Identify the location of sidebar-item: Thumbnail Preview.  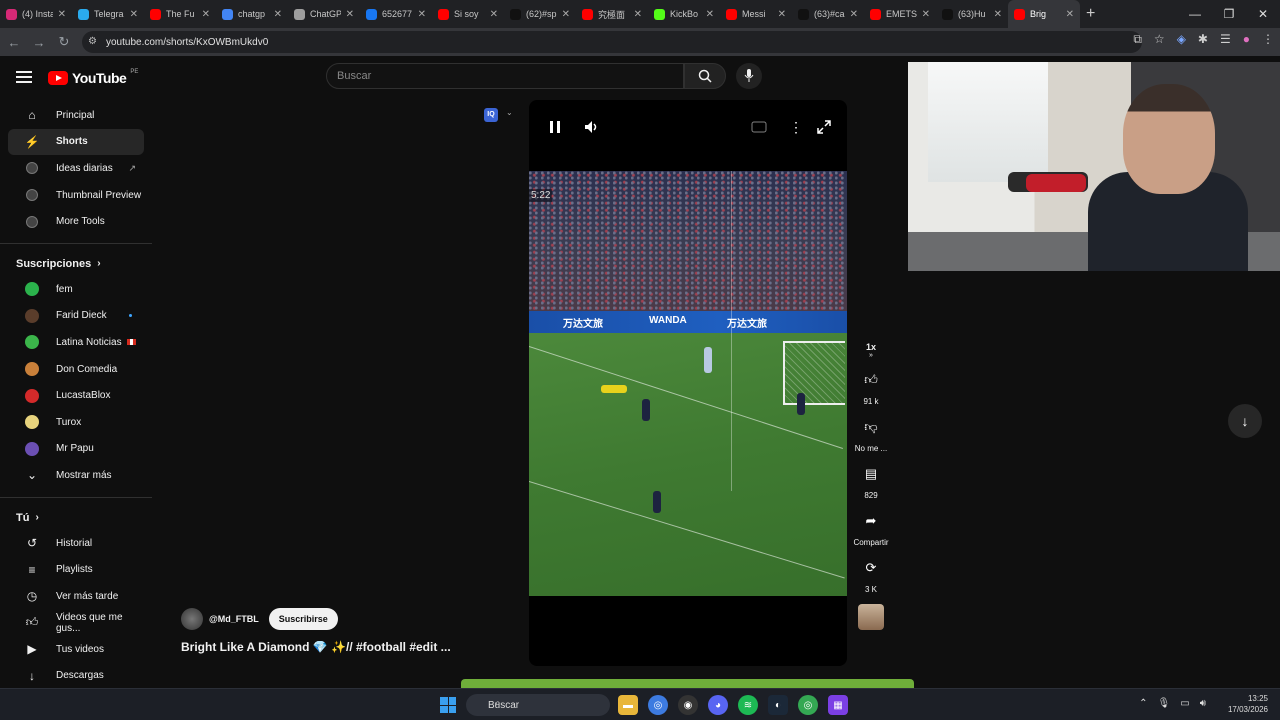
(76, 195).